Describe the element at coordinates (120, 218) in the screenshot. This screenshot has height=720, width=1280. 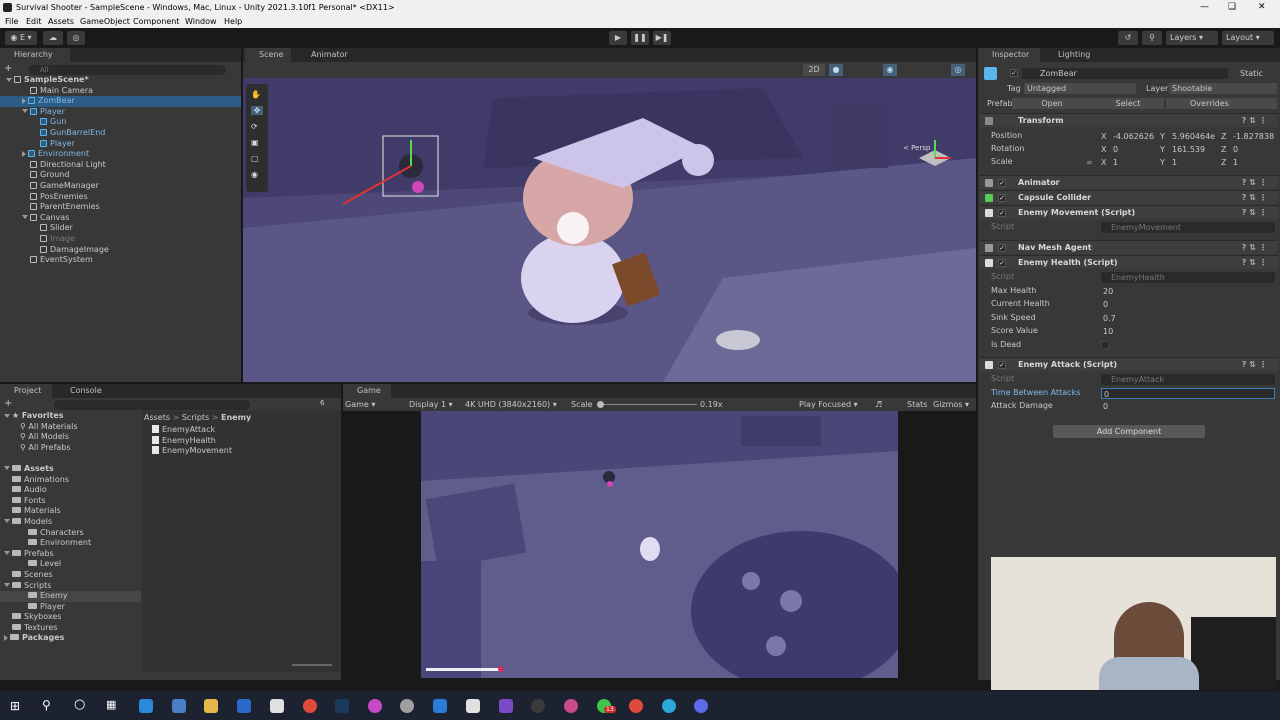
I see `hierarchy-item: Canvas` at that location.